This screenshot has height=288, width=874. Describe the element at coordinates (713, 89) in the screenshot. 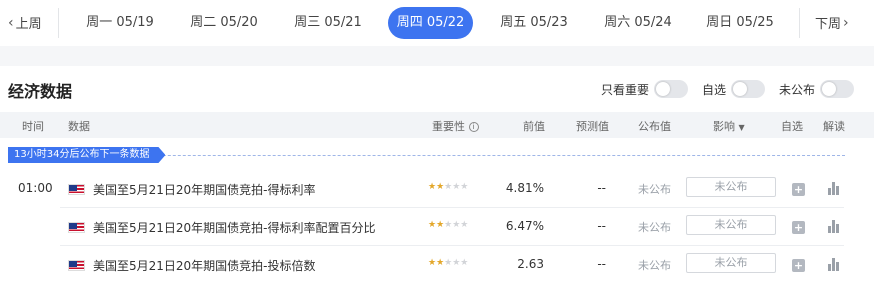

I see `filter-label: 自选` at that location.